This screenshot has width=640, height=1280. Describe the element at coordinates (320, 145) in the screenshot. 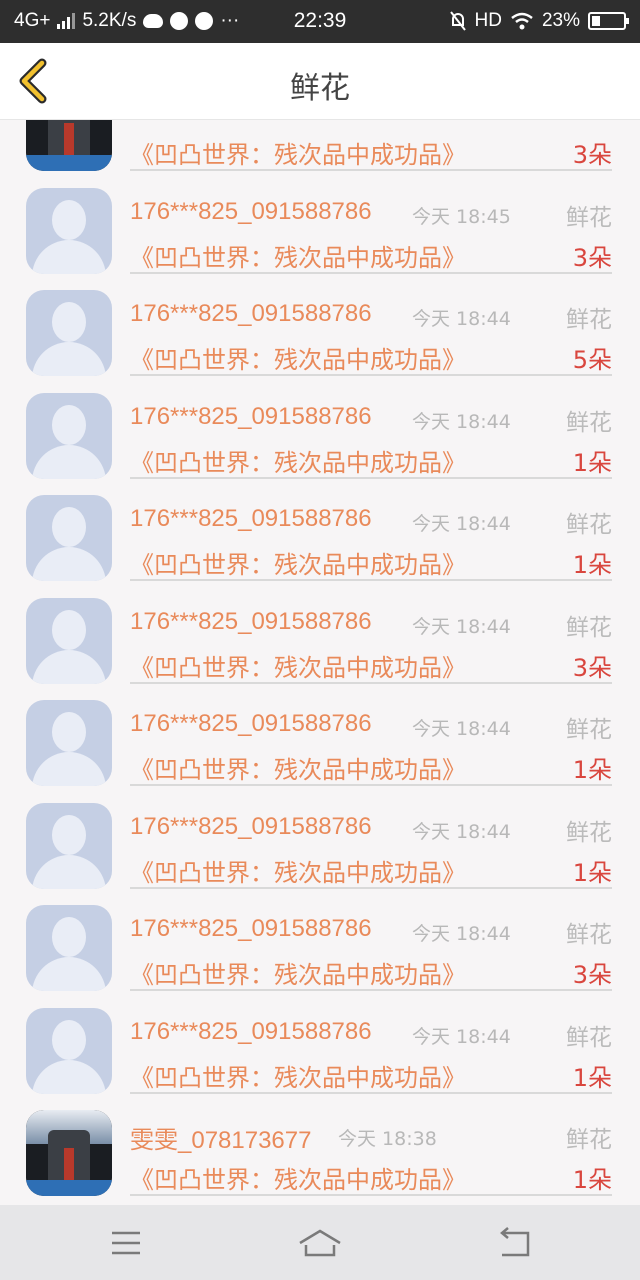

I see `list-item: 《凹凸世界：残次品中成功品》 3朵` at that location.